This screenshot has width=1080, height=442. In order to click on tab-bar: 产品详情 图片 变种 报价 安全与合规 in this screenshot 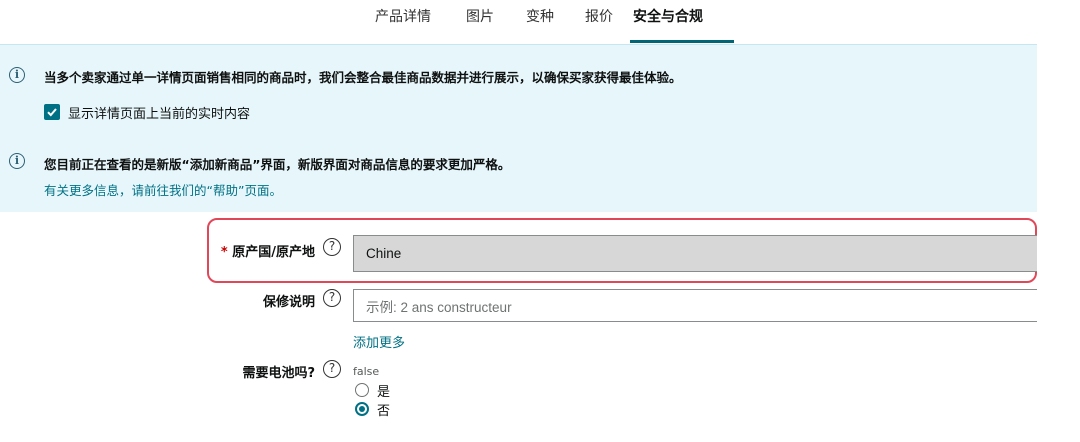, I will do `click(540, 22)`.